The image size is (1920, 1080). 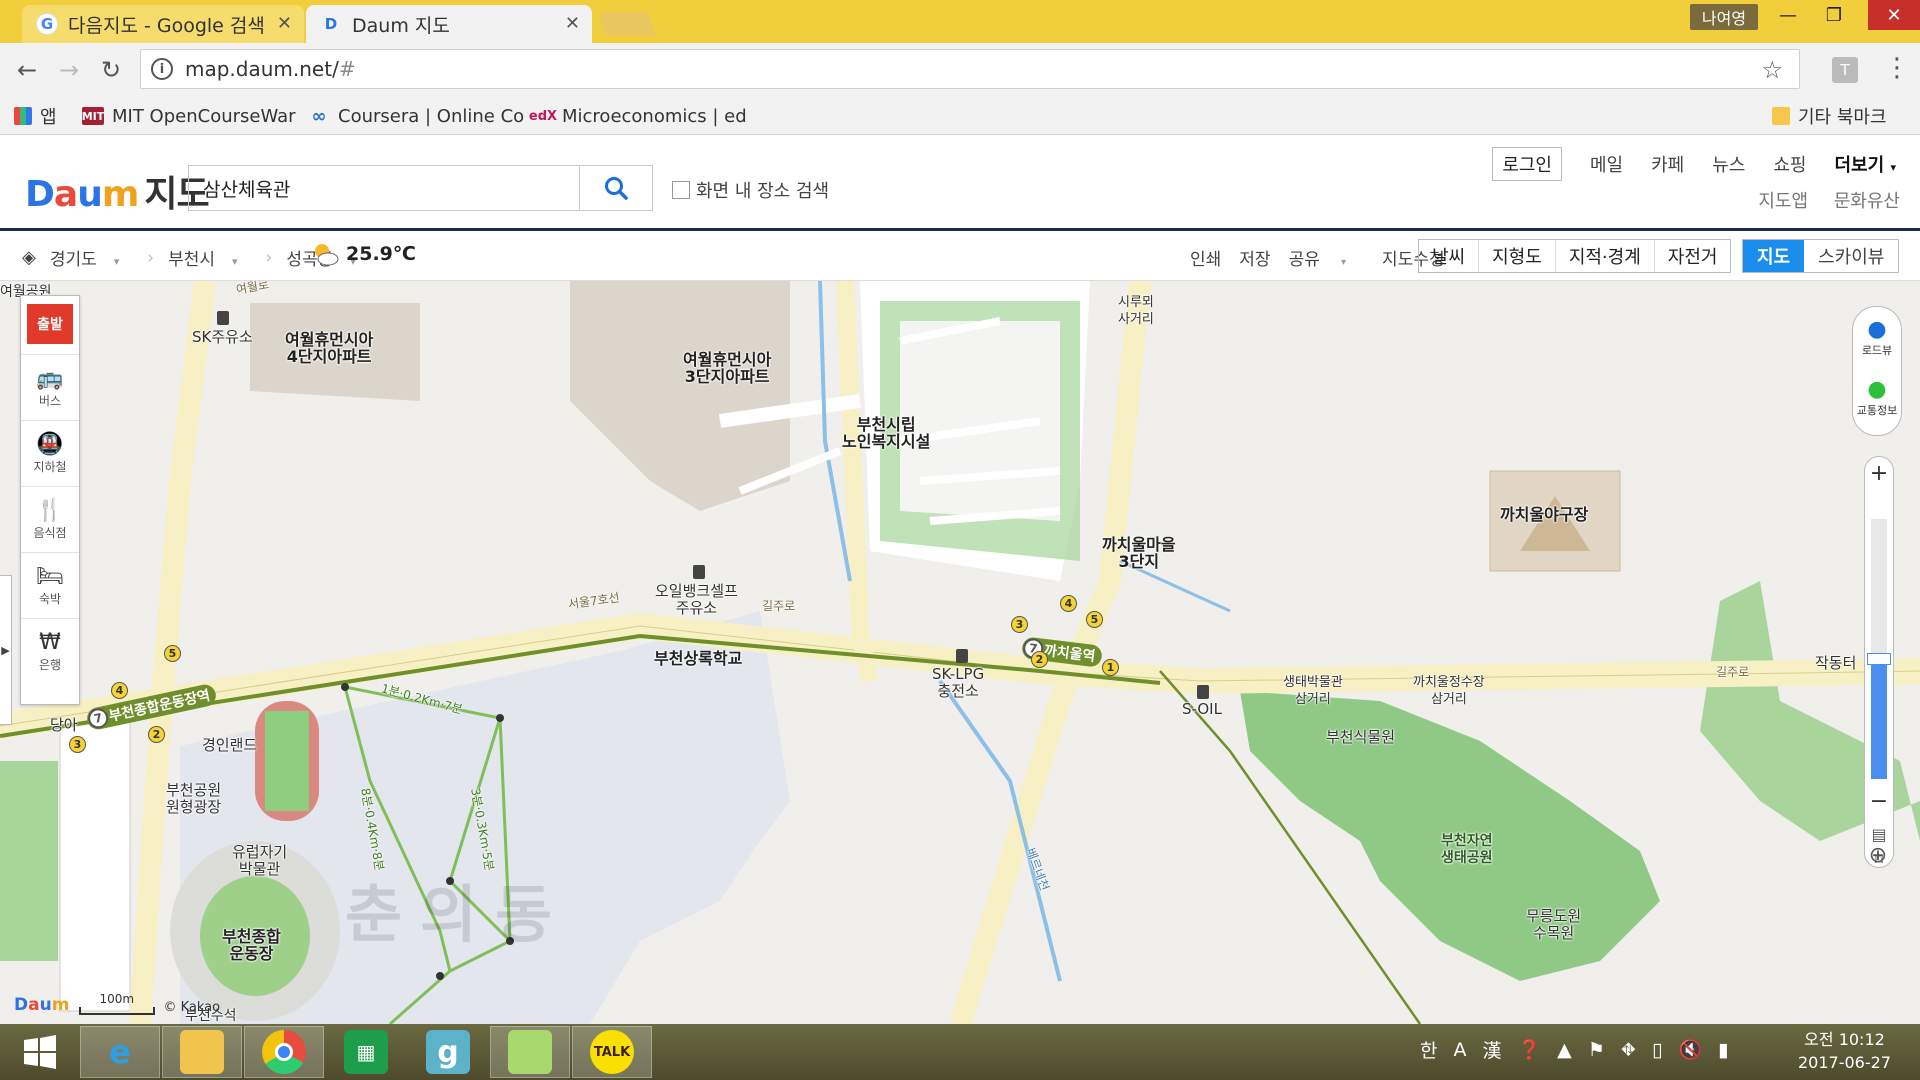 I want to click on extension-icon: T, so click(x=1845, y=70).